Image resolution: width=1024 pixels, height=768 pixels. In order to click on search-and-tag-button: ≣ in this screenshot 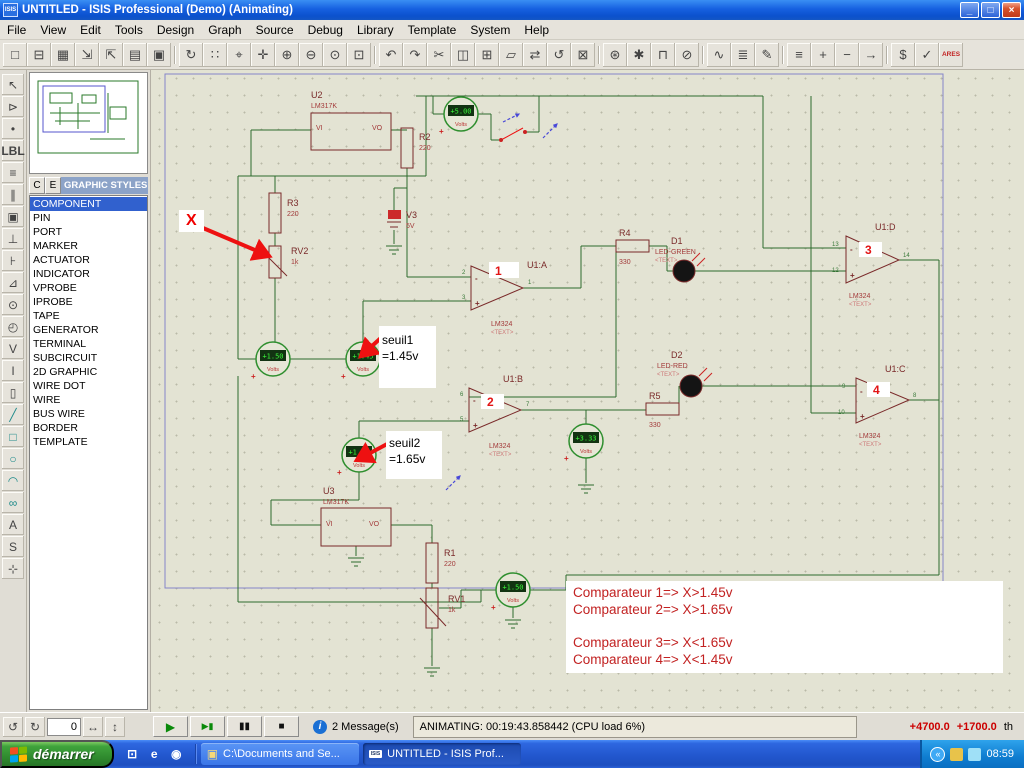, I will do `click(743, 54)`.